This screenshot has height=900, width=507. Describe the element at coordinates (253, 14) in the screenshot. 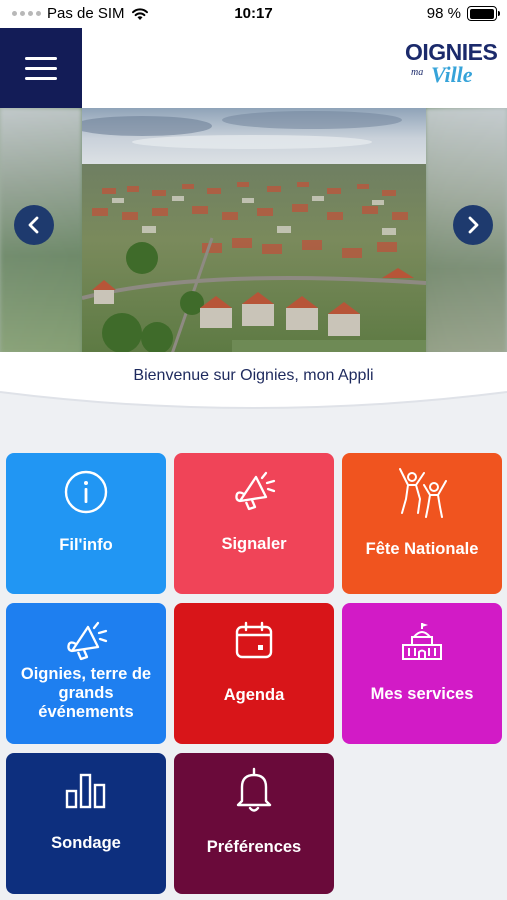

I see `status-bar: Pas de SIM 10:17 98 %` at that location.